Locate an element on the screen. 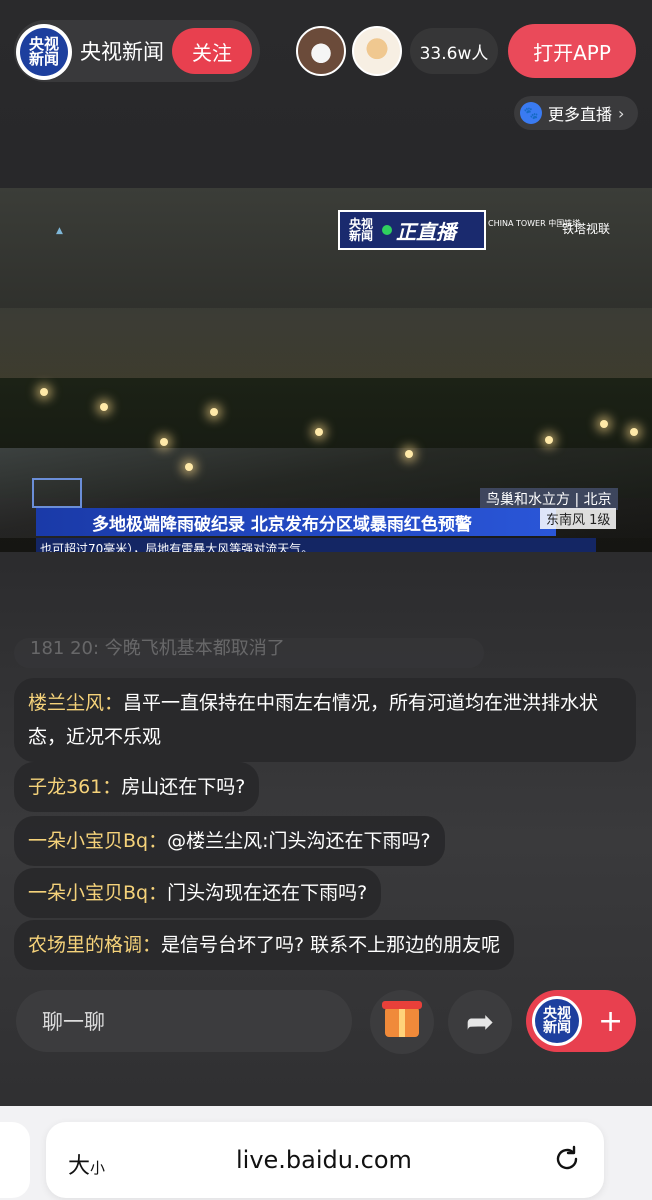  faded-chat-message: 181 20: 今晚飞机基本都取消了 is located at coordinates (249, 653).